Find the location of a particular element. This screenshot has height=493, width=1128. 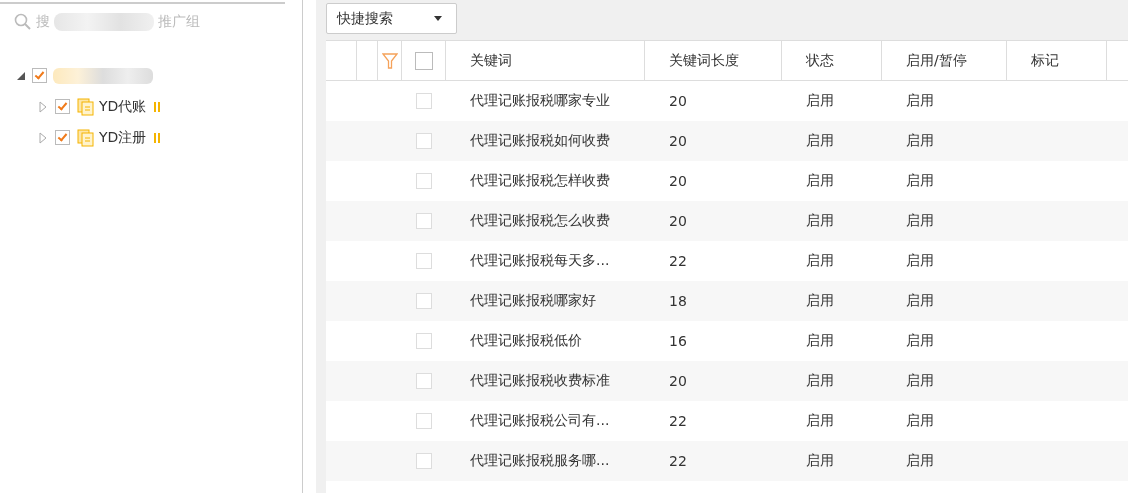

quick-search-dropdown: 快捷搜索 is located at coordinates (391, 18).